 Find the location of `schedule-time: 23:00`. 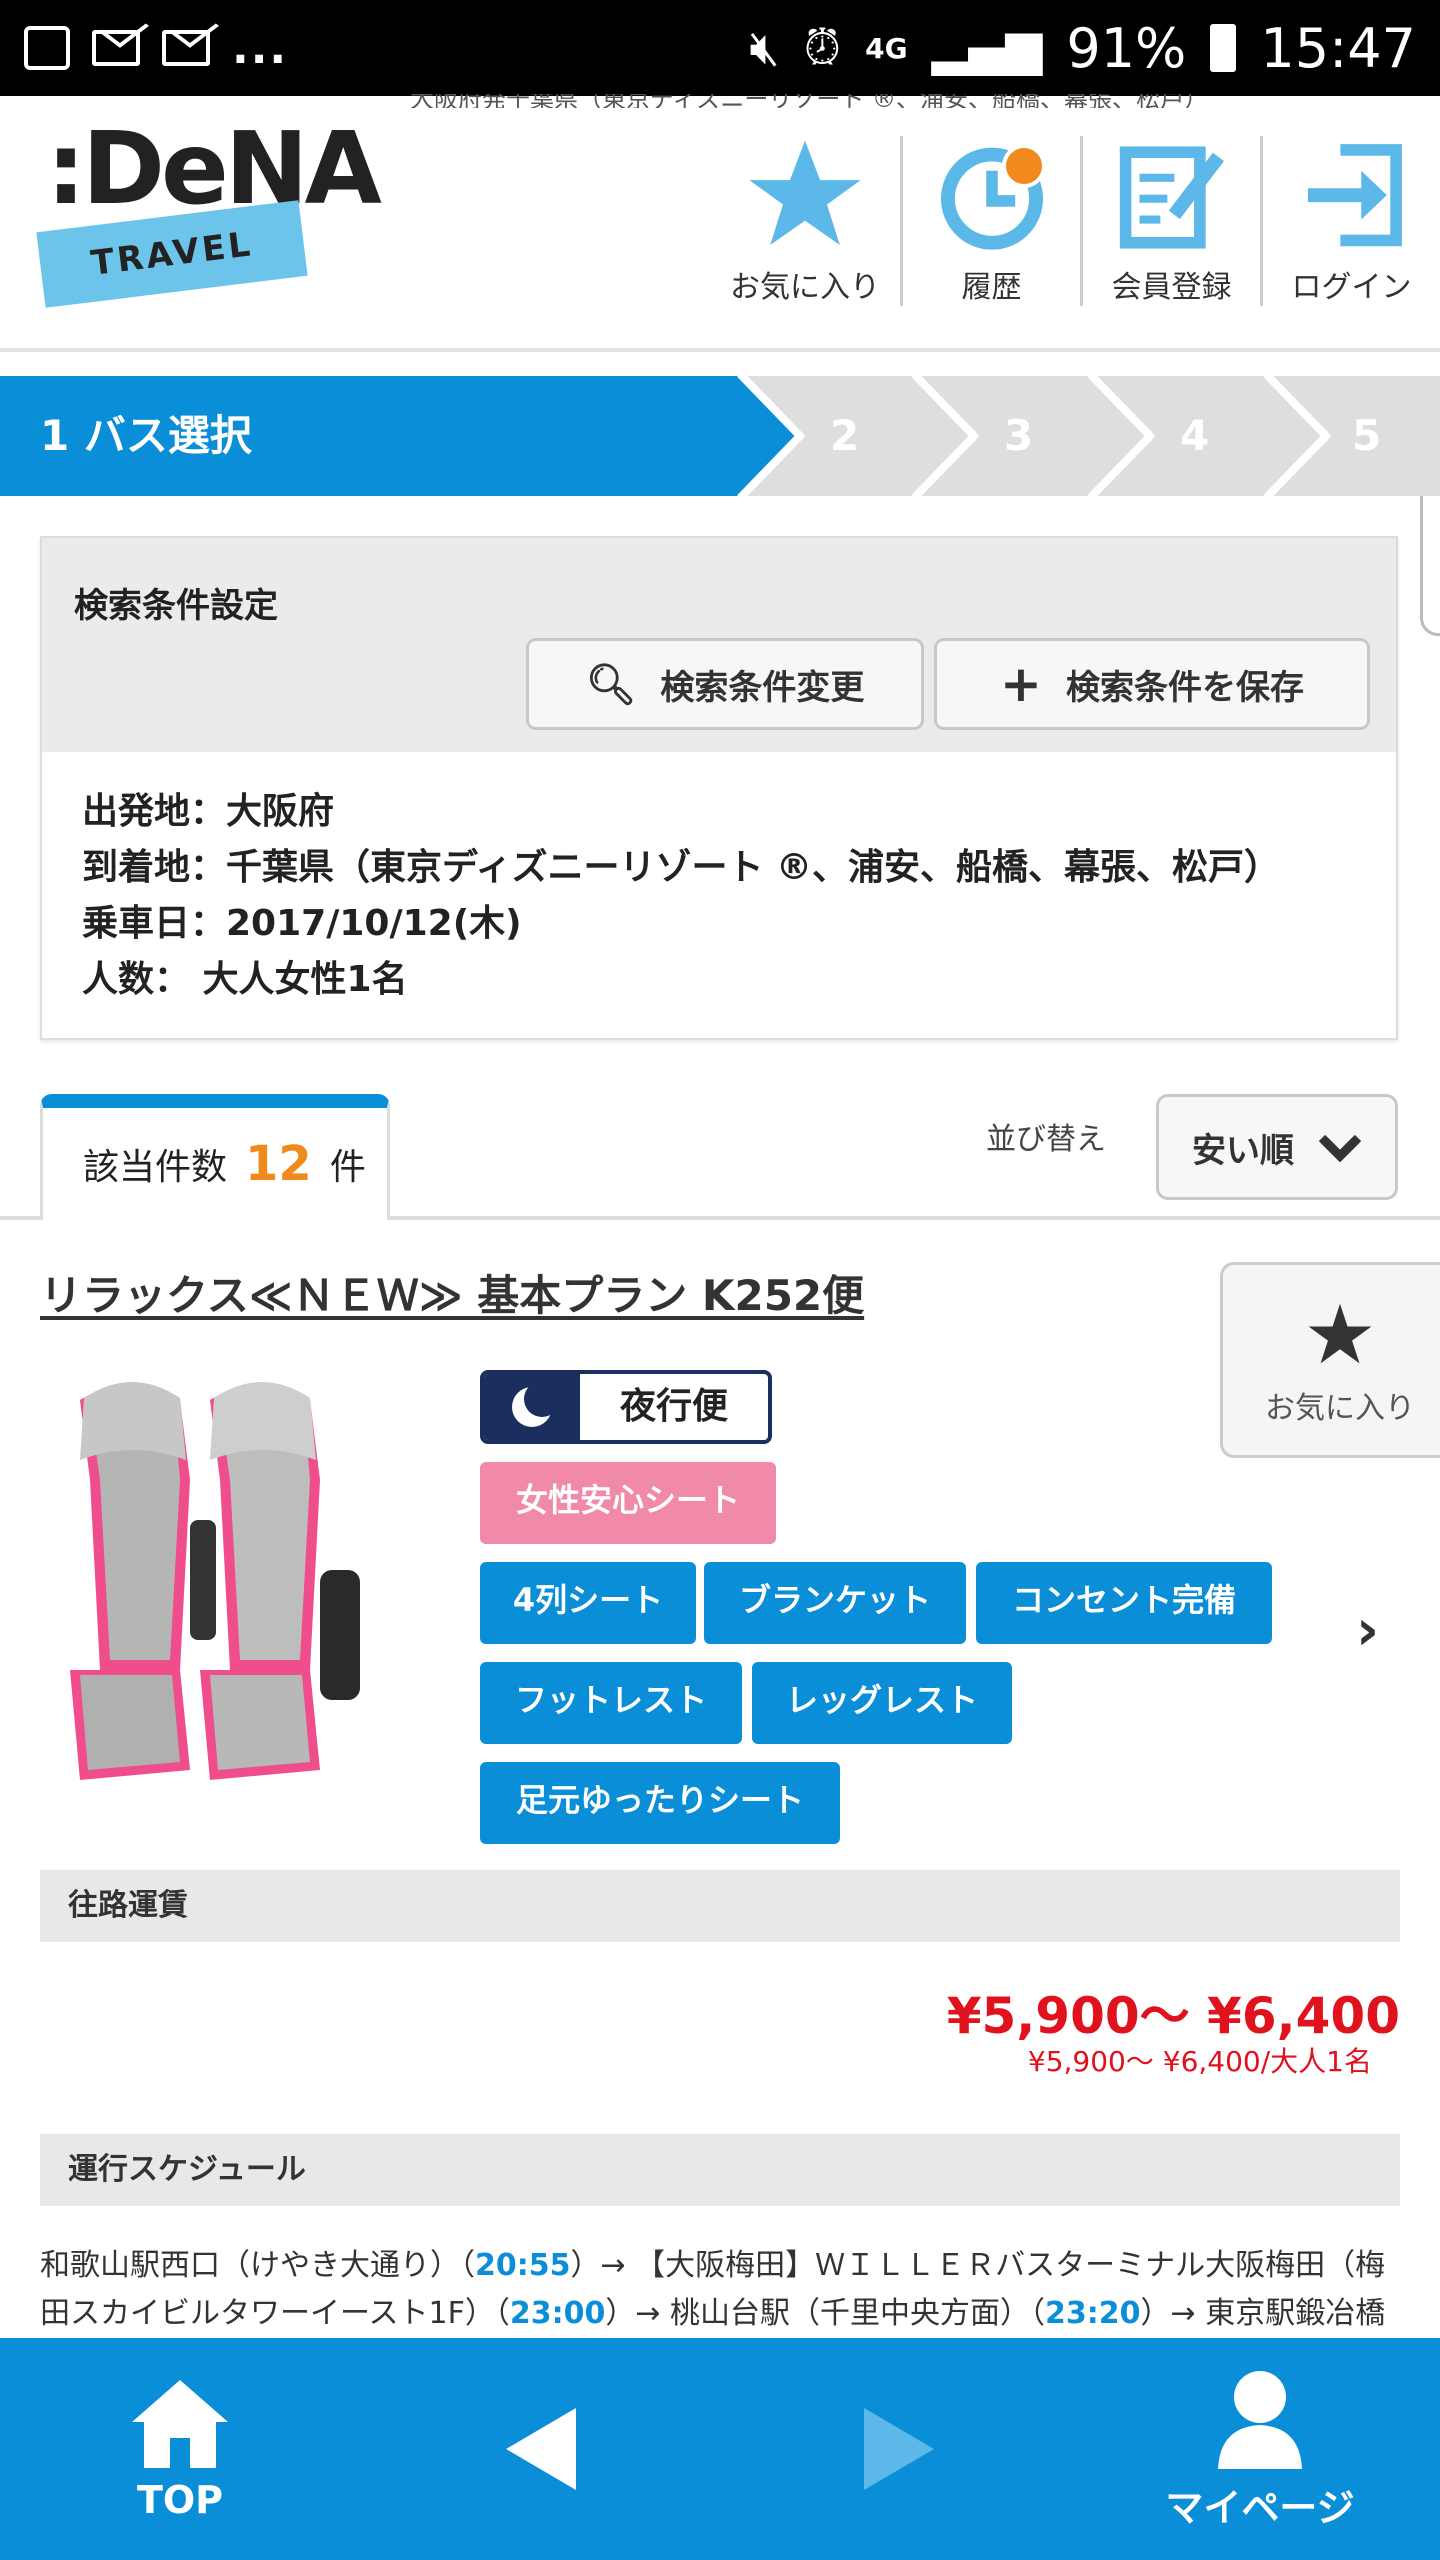

schedule-time: 23:00 is located at coordinates (557, 2313).